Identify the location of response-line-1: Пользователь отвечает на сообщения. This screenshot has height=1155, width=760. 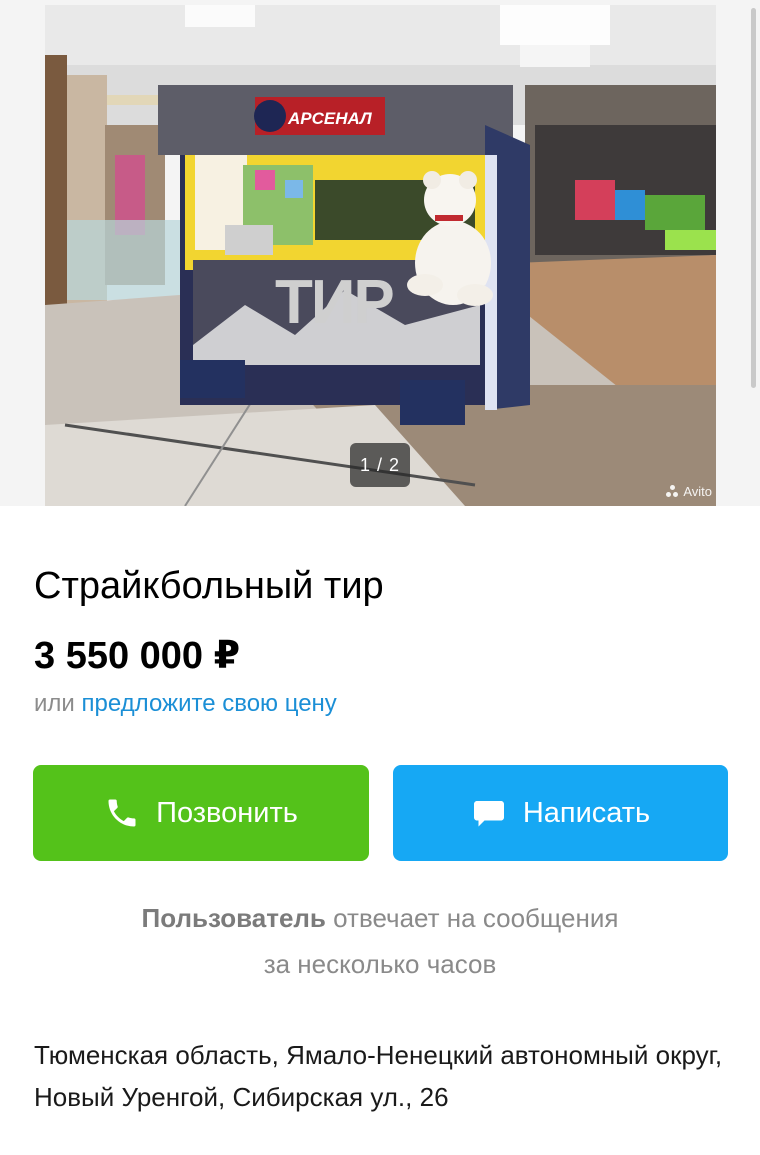
(380, 918).